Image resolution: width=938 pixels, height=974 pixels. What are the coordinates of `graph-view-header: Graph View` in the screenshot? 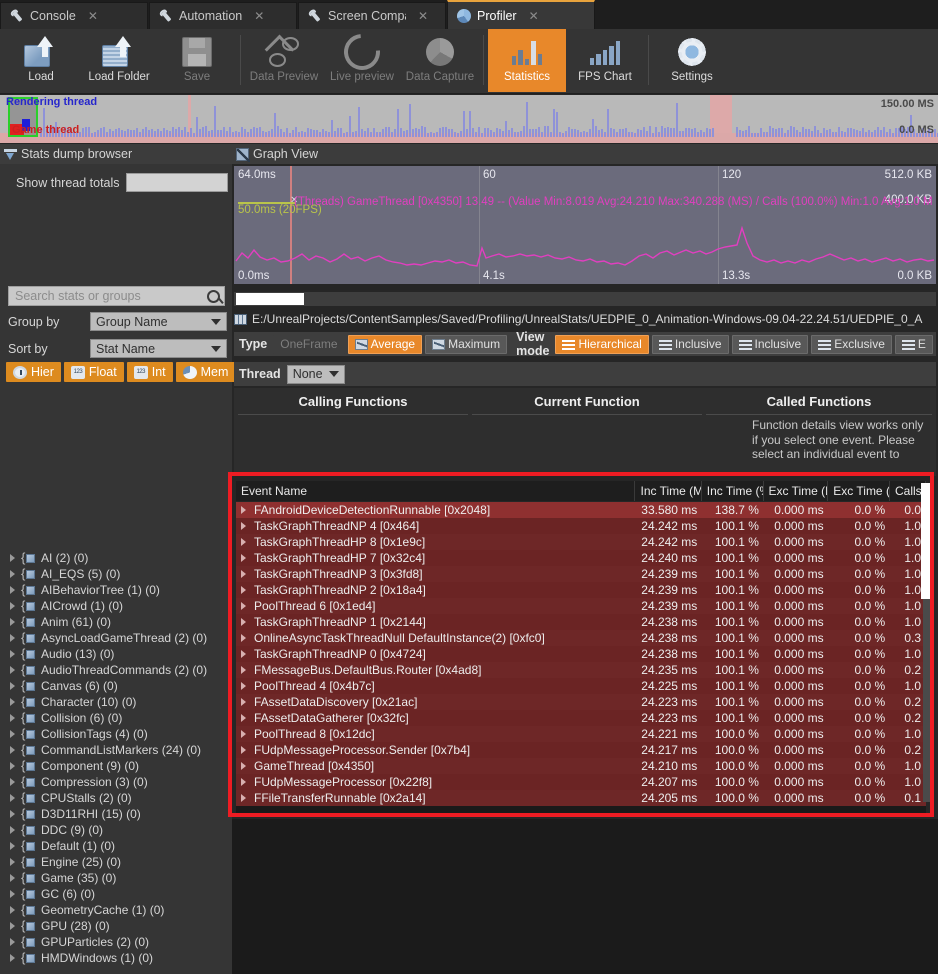 It's located at (585, 154).